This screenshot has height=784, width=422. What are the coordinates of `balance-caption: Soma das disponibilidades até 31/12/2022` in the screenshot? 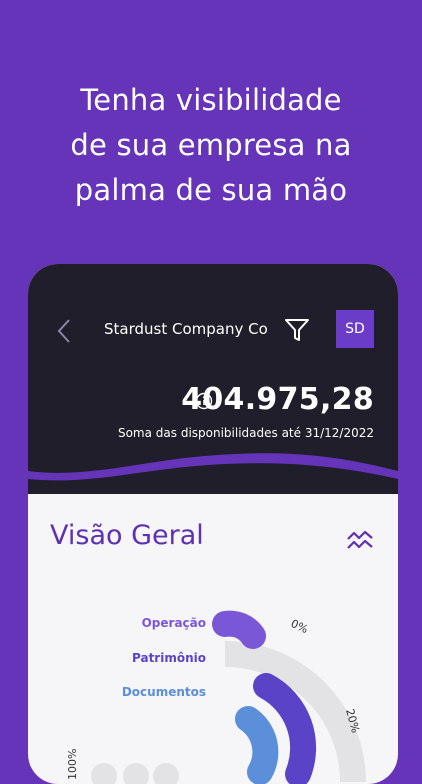 It's located at (245, 433).